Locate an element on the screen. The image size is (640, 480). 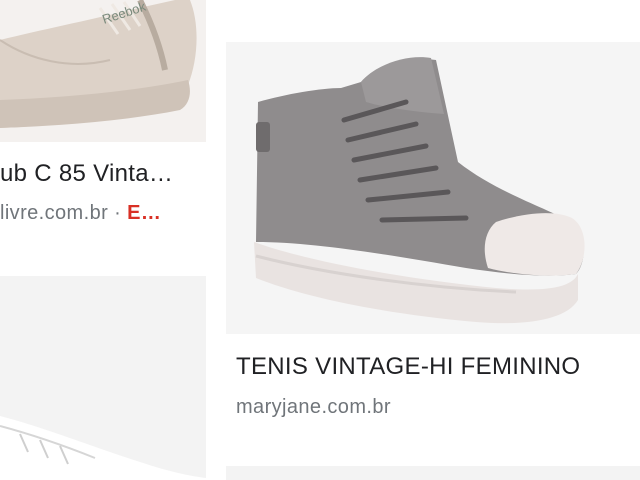
result-title: TENIS VINTAGE-HI FEMININO is located at coordinates (408, 367).